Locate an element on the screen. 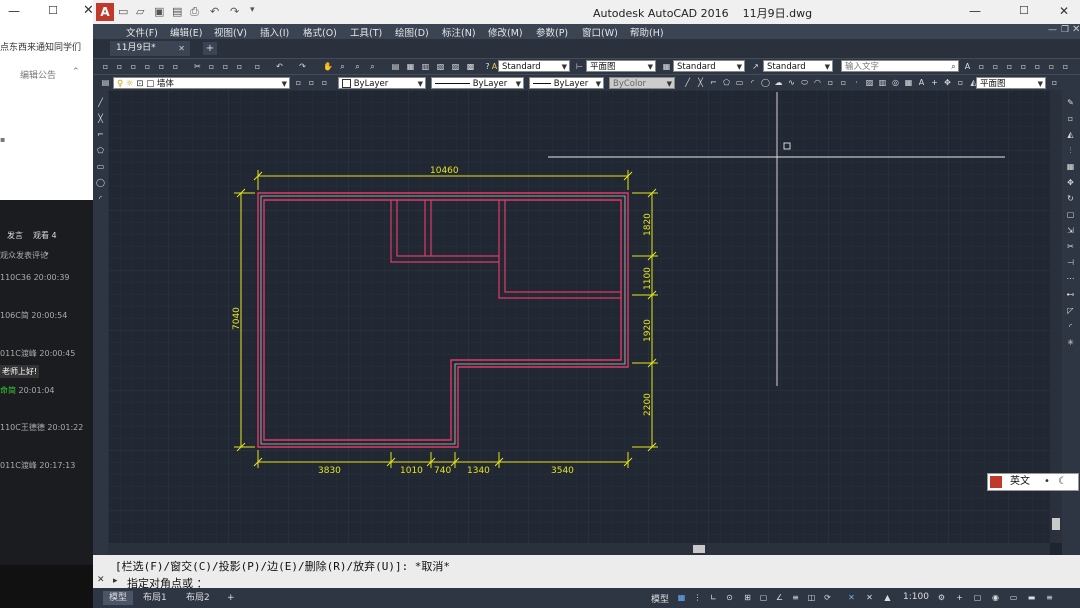 The image size is (1080, 608). snap-icon: ⋮ is located at coordinates (697, 597).